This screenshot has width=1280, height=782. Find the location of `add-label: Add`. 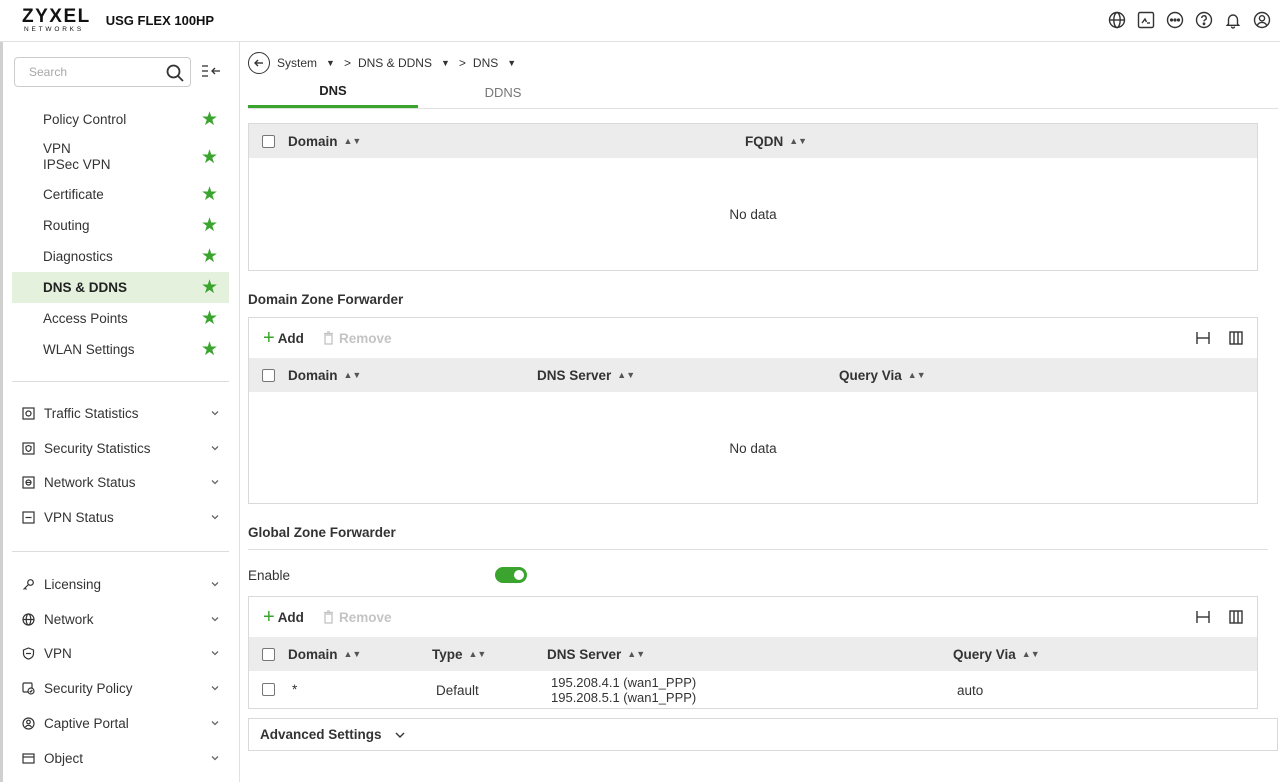

add-label: Add is located at coordinates (290, 617).